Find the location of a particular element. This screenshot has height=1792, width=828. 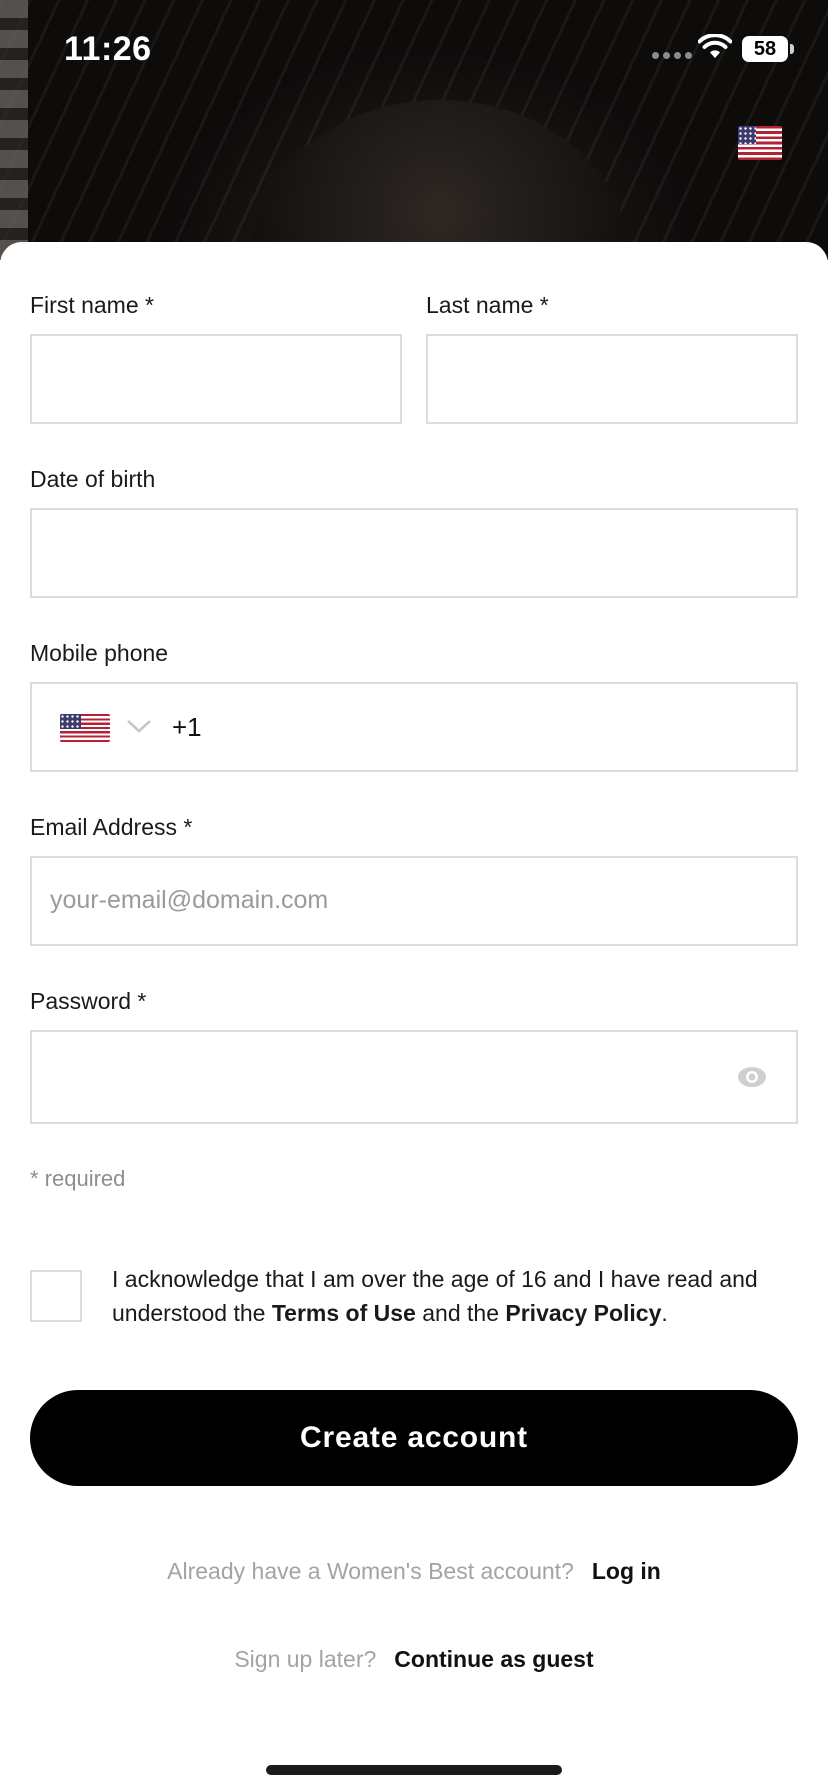

first-name-label: First name * is located at coordinates (92, 305).